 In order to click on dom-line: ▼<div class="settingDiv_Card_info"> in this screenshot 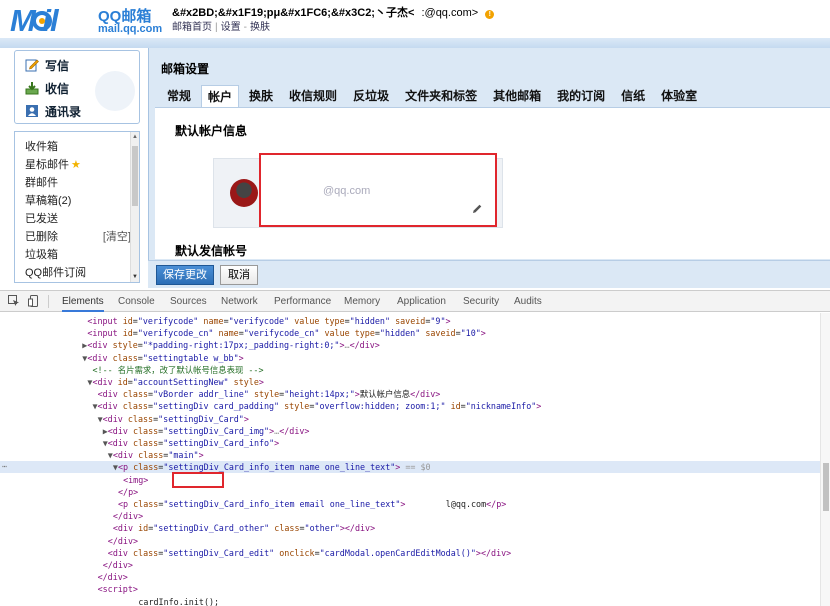, I will do `click(410, 443)`.